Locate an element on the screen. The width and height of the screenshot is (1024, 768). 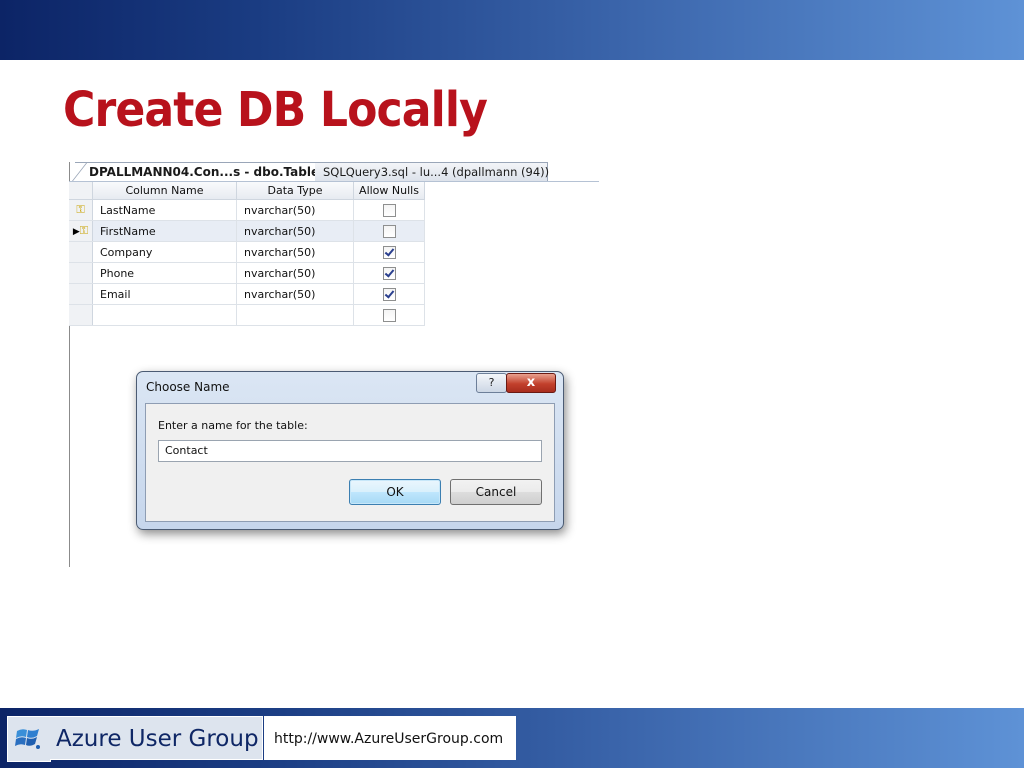
table-name-input: Contact is located at coordinates (350, 451).